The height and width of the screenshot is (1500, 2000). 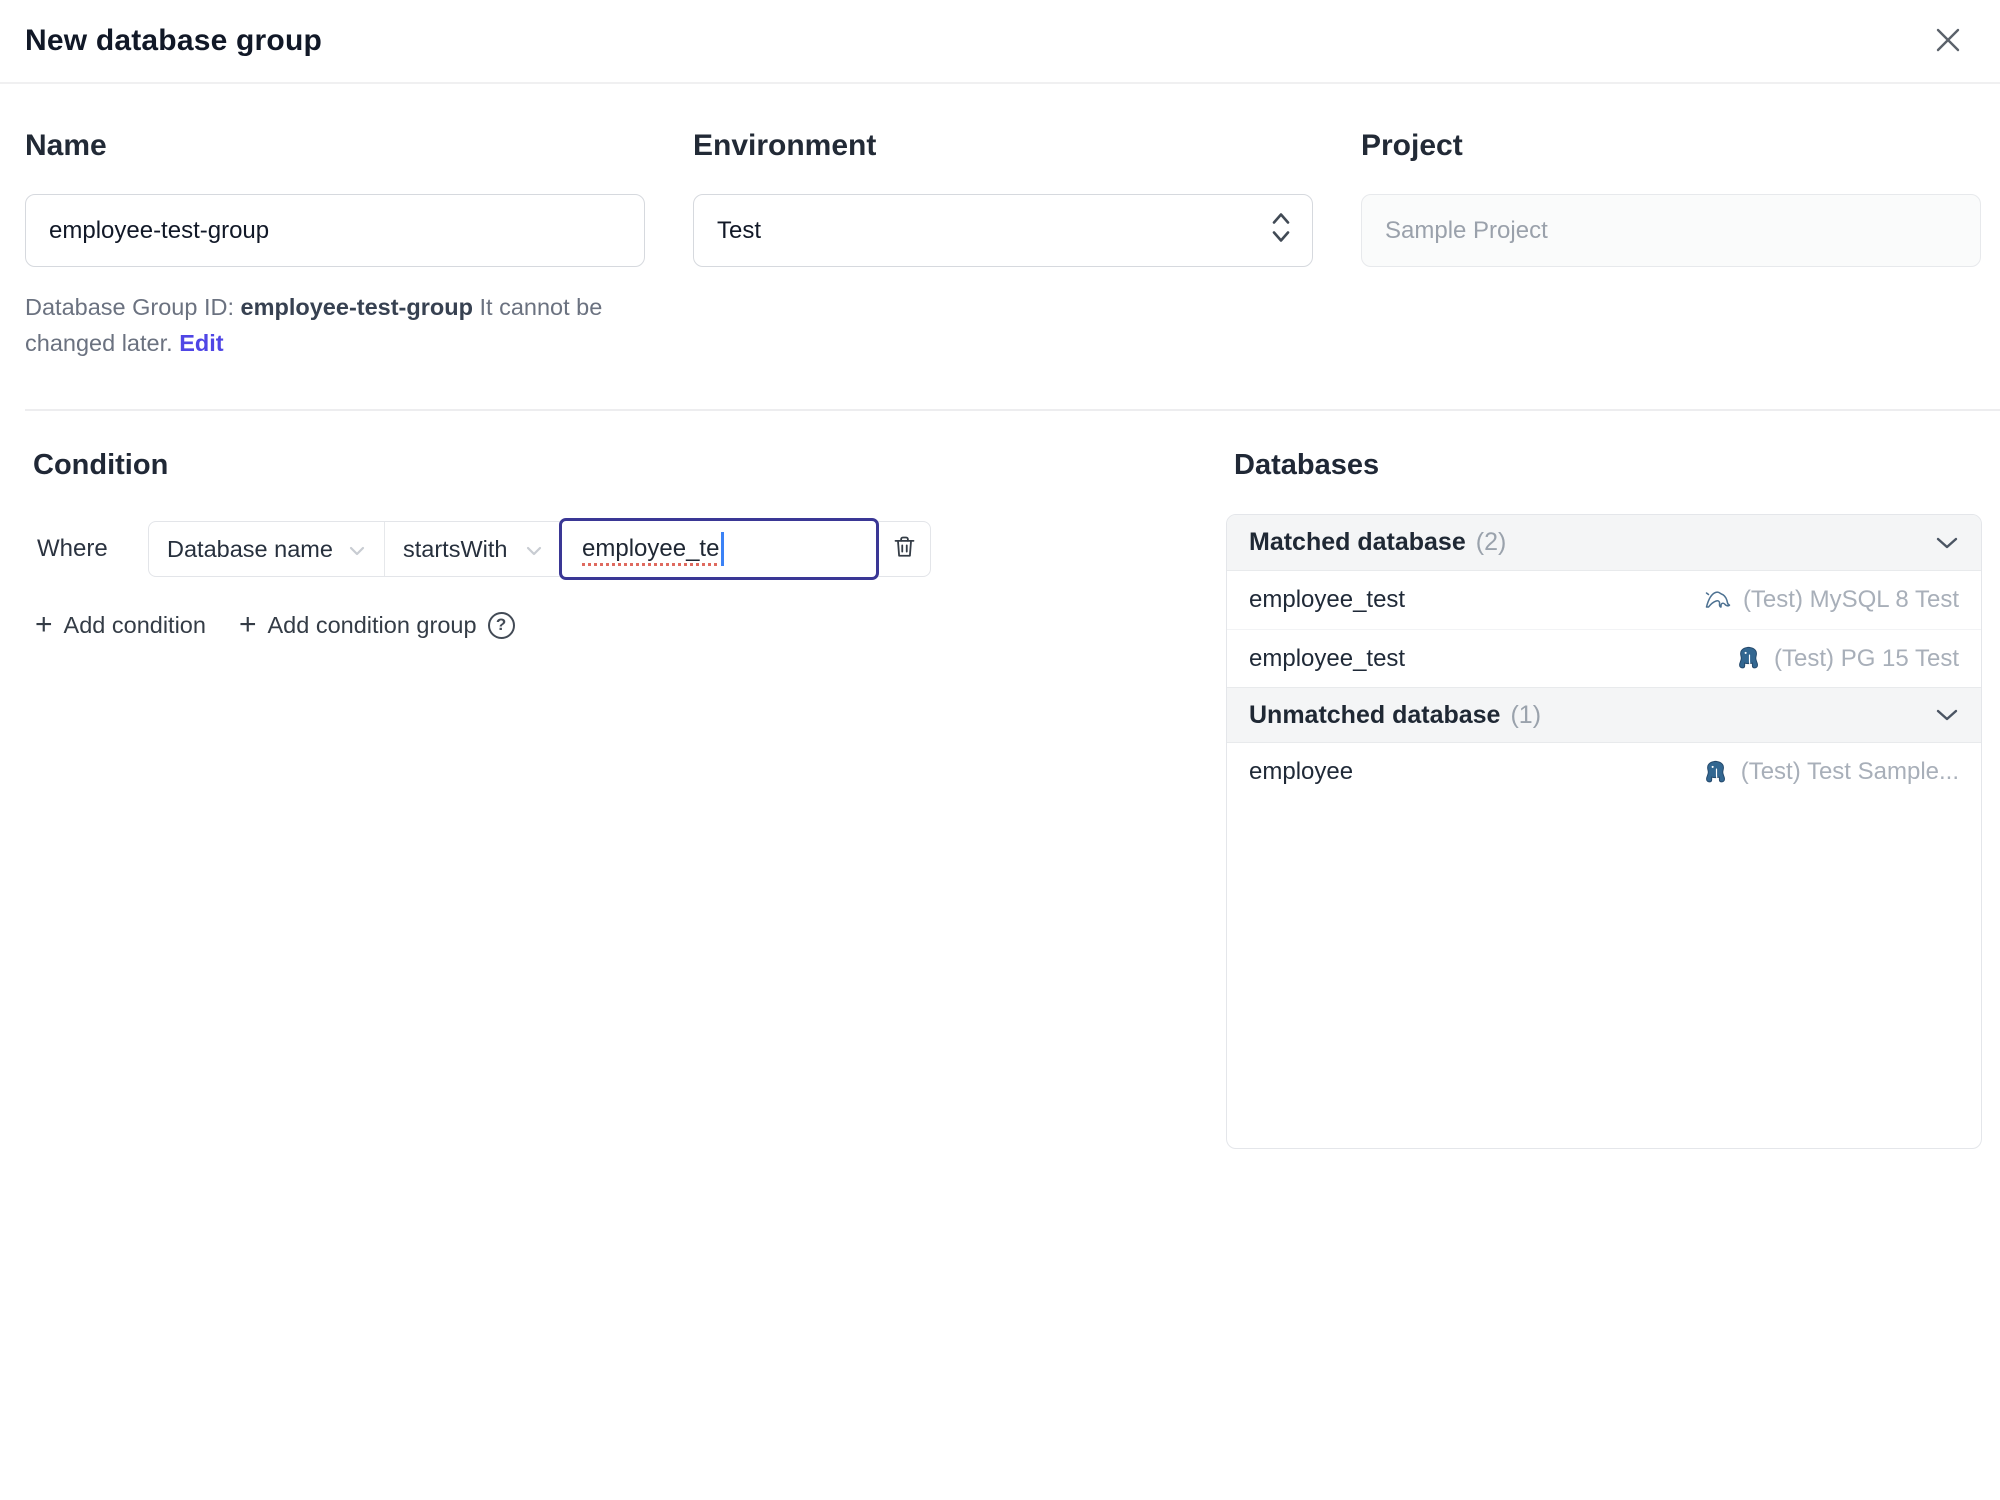 I want to click on unmatched-database-label: Unmatched database, so click(x=1375, y=714).